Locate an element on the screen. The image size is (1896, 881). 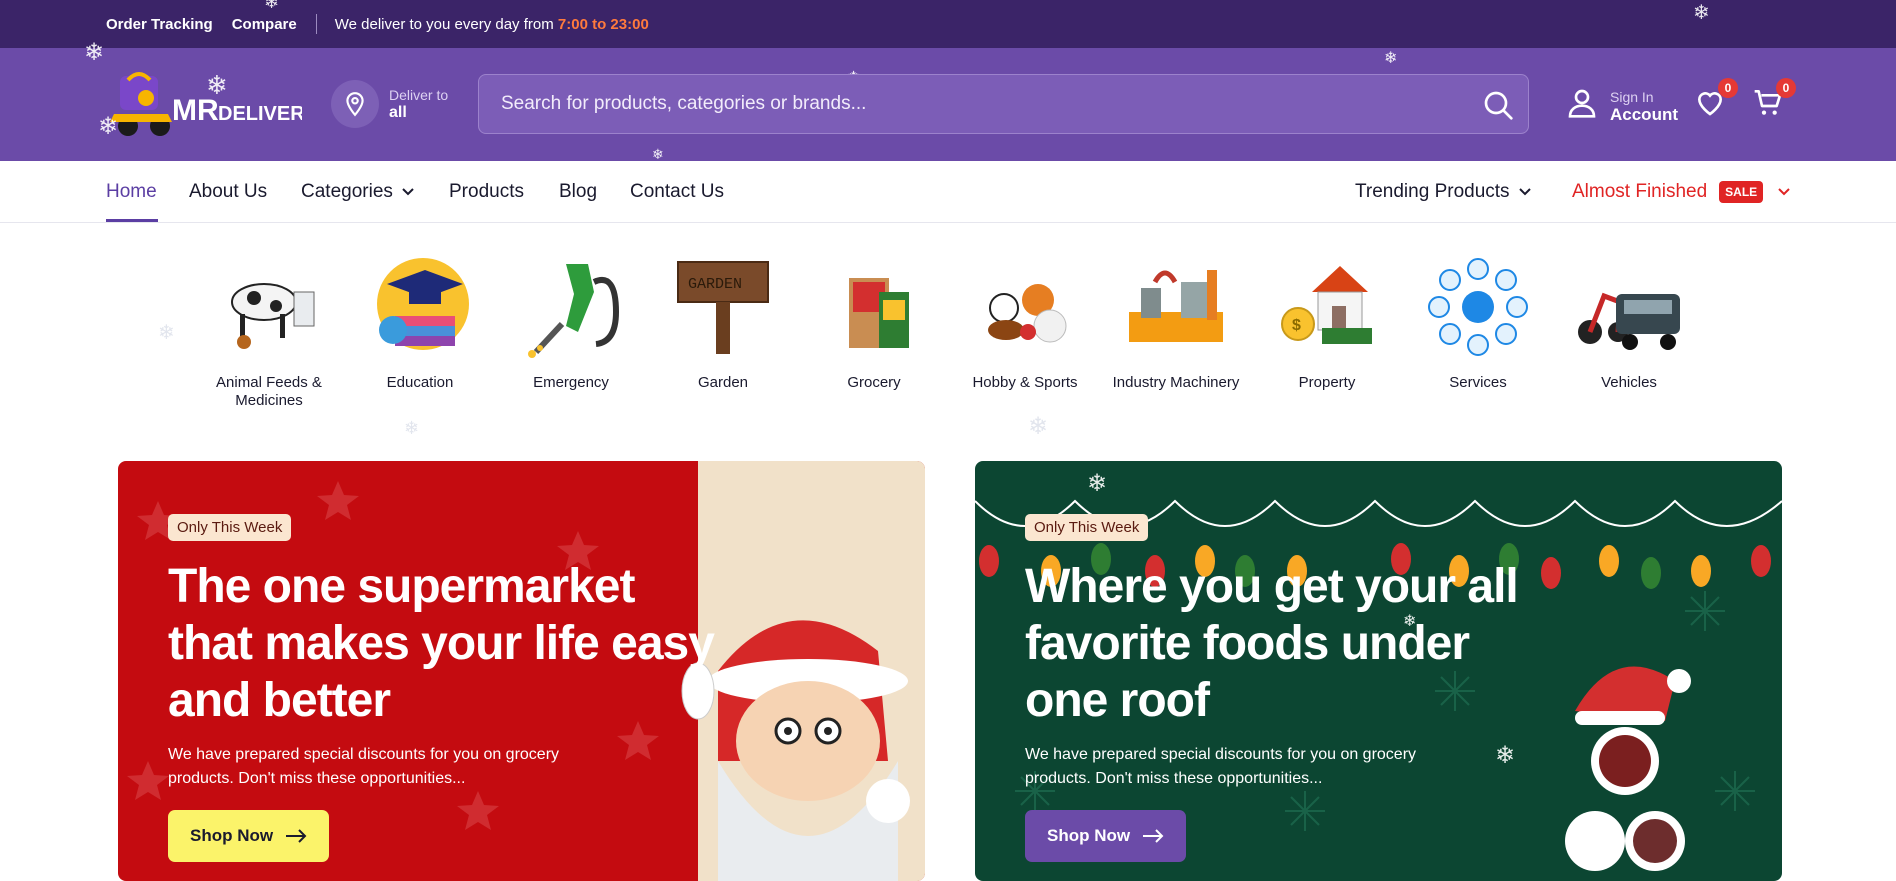
order-tracking-link: Order Tracking is located at coordinates (159, 24).